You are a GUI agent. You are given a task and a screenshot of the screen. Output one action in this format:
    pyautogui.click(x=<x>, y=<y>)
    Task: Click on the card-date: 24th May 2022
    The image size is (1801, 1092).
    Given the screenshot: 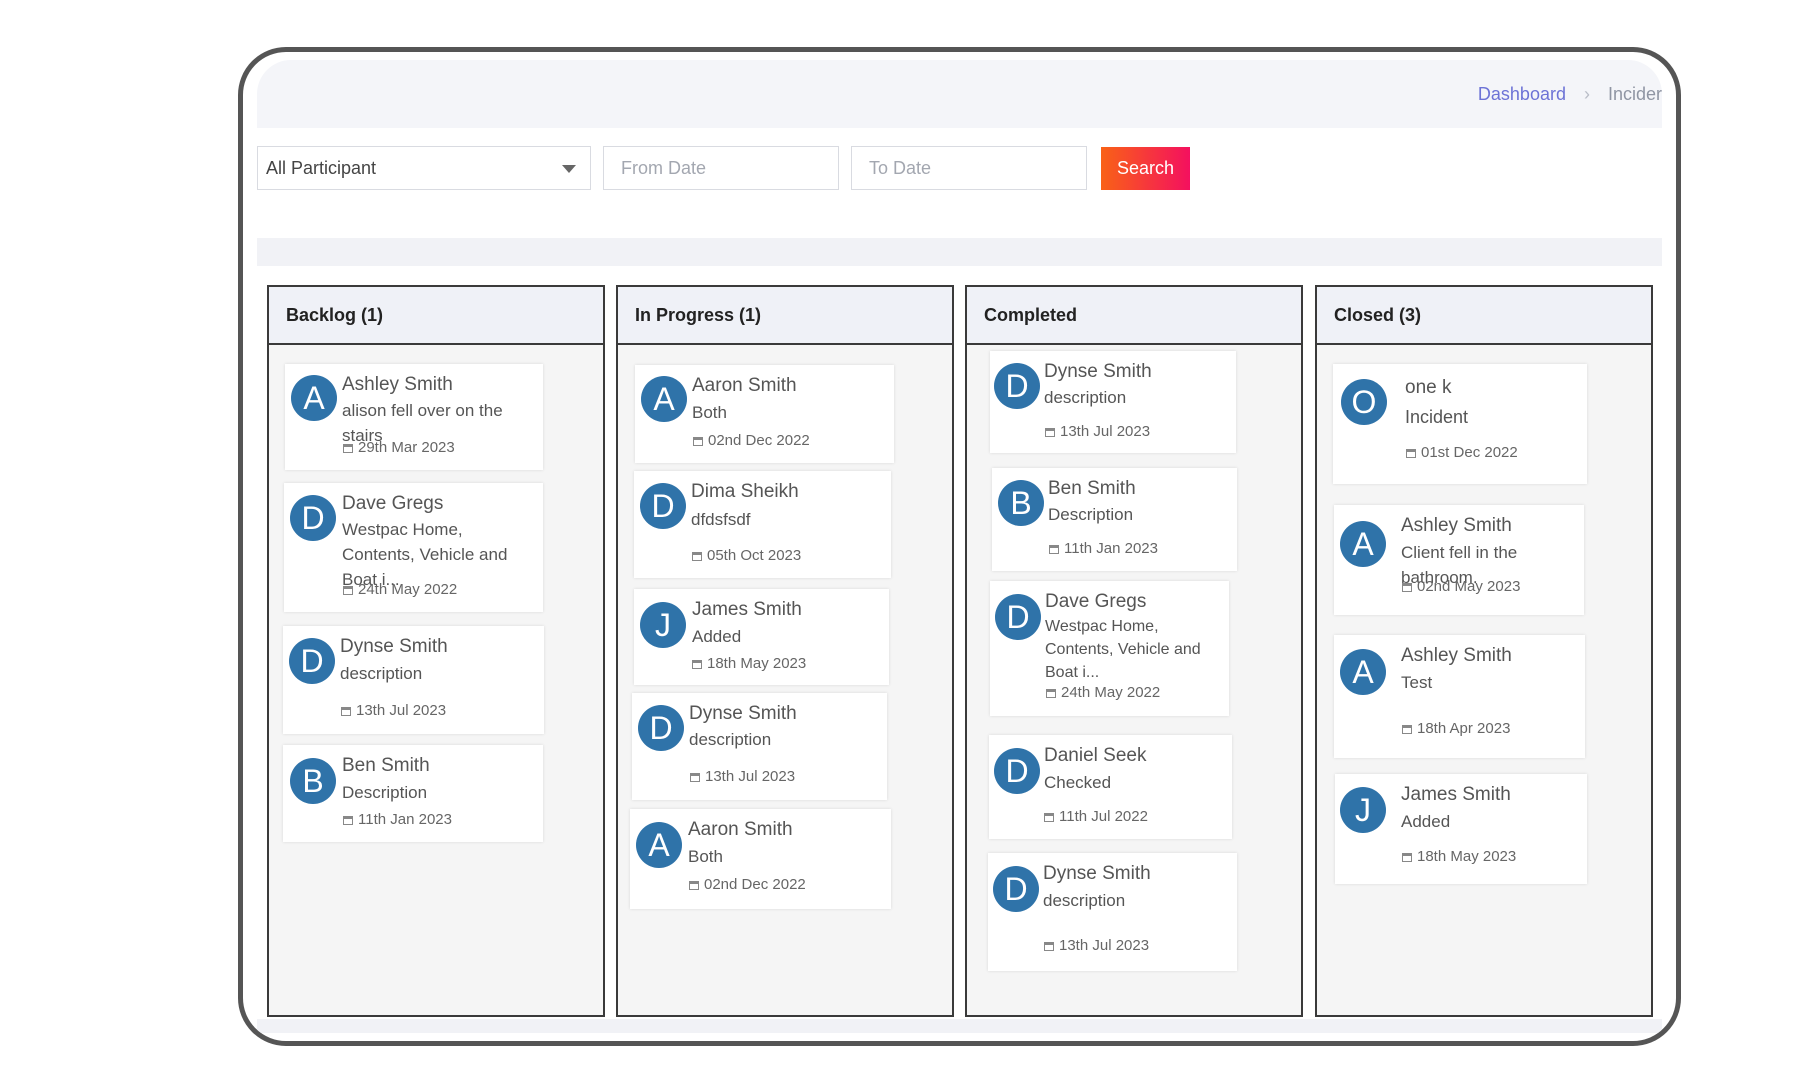 What is the action you would take?
    pyautogui.click(x=400, y=589)
    